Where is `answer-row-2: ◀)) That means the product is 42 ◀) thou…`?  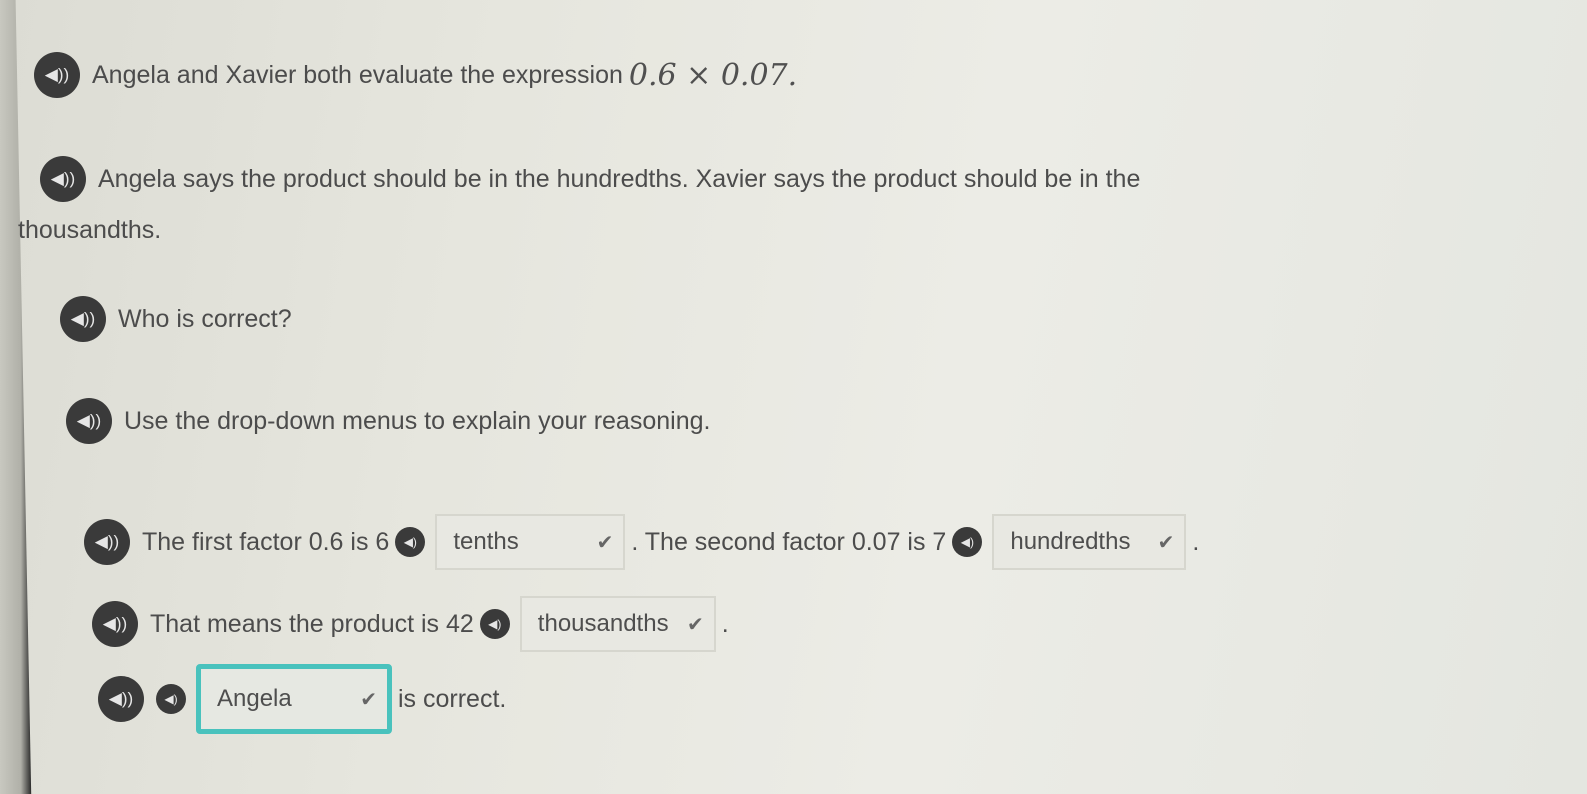 answer-row-2: ◀)) That means the product is 42 ◀) thou… is located at coordinates (410, 624).